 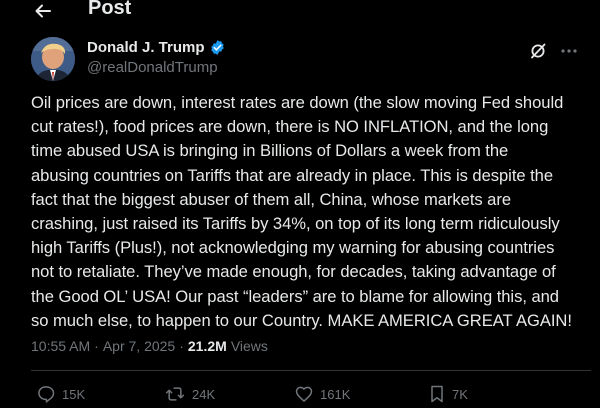 I want to click on reply-count: 15K, so click(x=74, y=394).